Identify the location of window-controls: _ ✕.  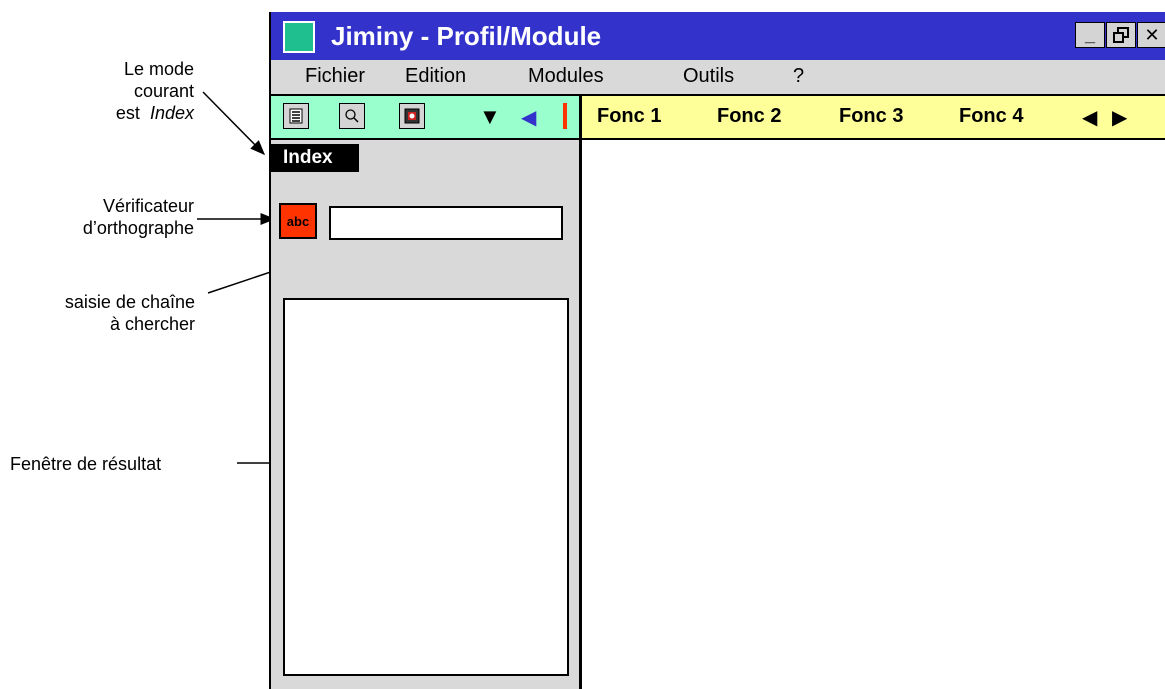
(1119, 35).